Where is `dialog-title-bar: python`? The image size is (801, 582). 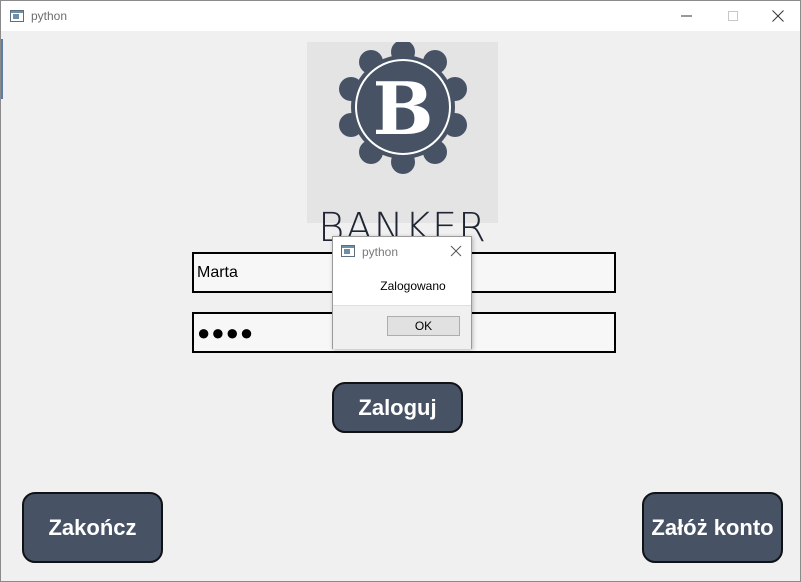
dialog-title-bar: python is located at coordinates (402, 252).